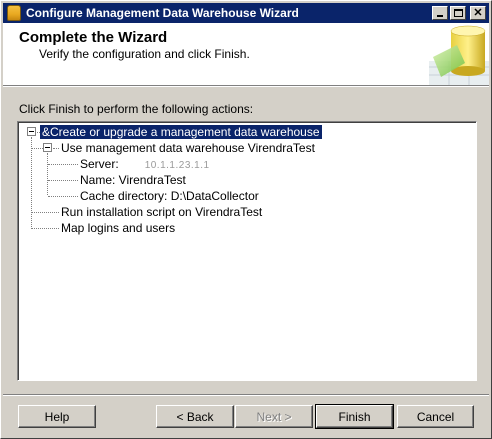 The image size is (492, 439). What do you see at coordinates (440, 13) in the screenshot?
I see `minimize-button` at bounding box center [440, 13].